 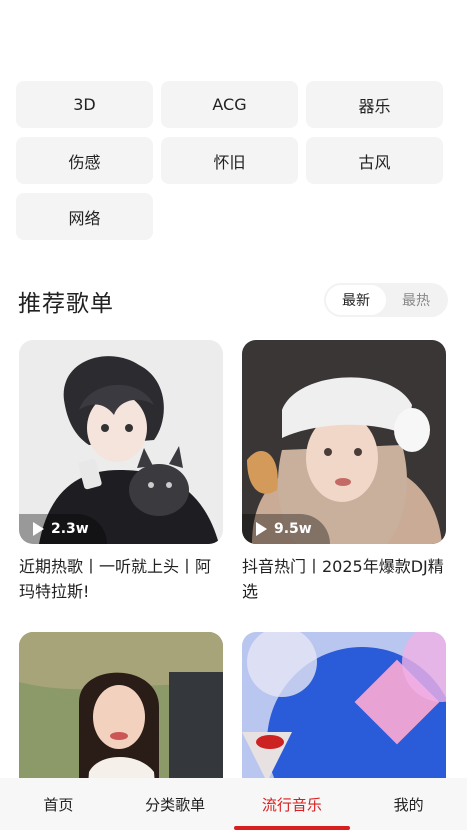 I want to click on sort-newest-button: 最新, so click(x=356, y=300).